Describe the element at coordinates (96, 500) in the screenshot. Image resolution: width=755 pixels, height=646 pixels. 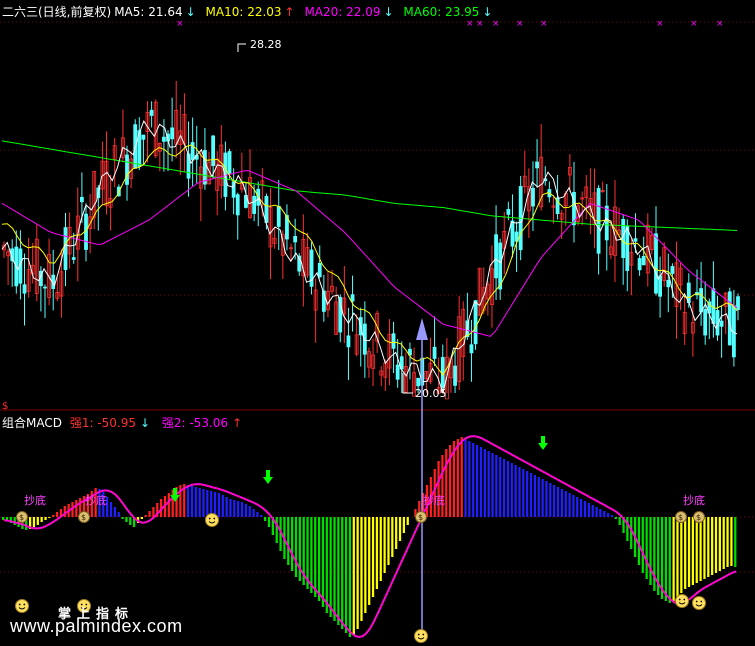
I see `buy-signal-label: 抄底` at that location.